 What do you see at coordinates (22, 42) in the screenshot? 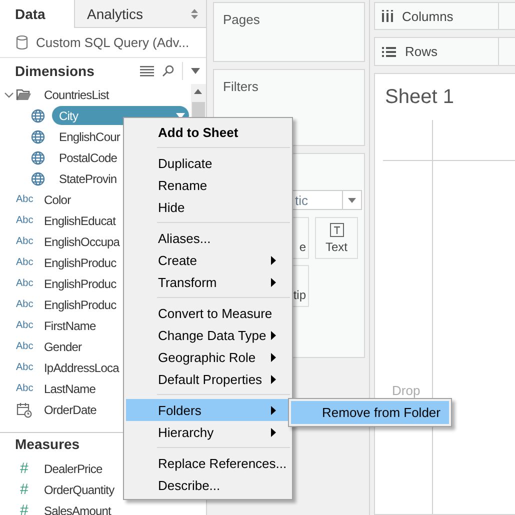
I see `database-icon` at bounding box center [22, 42].